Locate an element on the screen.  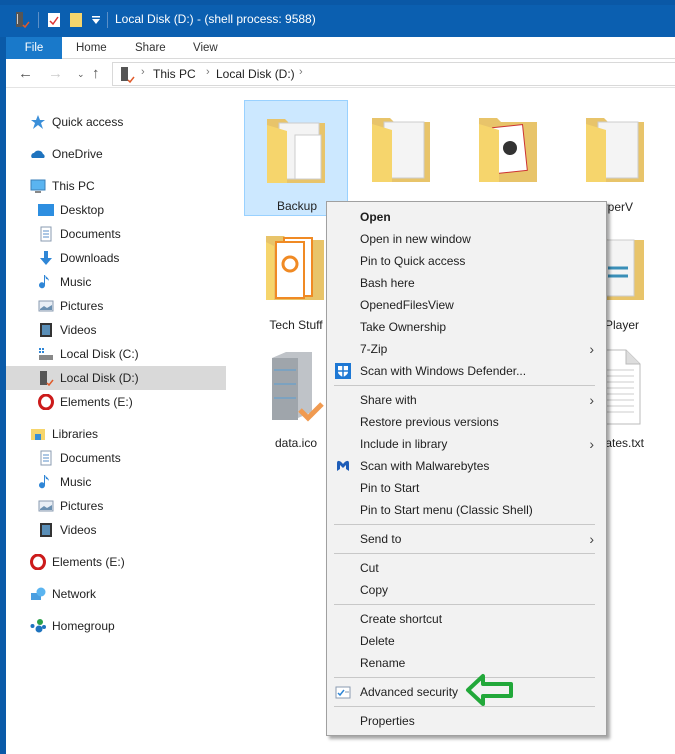
nav-item-local-disk-d: Local Disk (D:) is located at coordinates (116, 378).